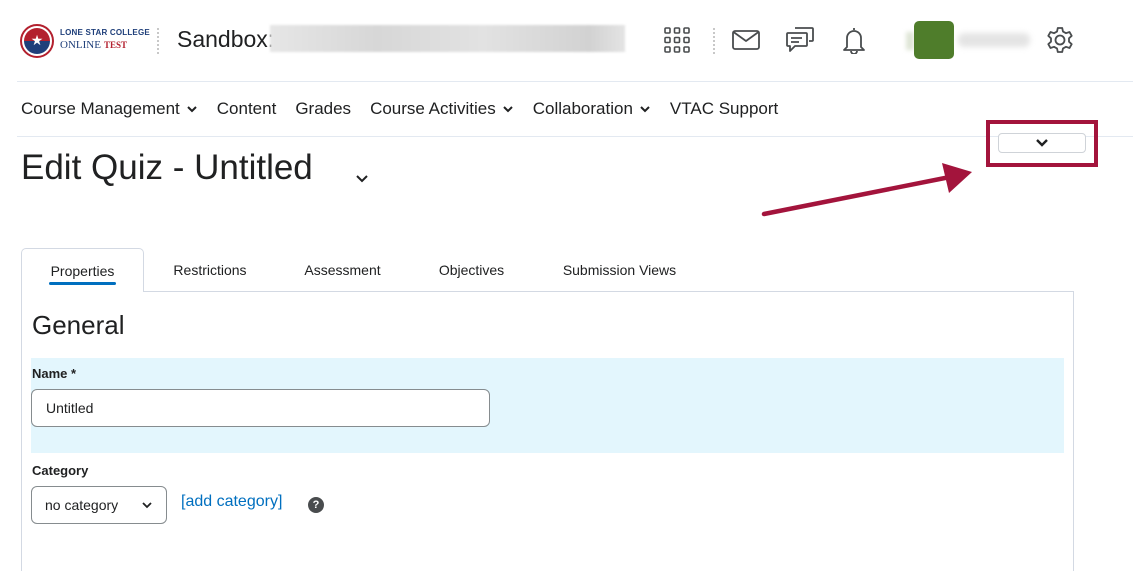 The image size is (1147, 571). What do you see at coordinates (100, 108) in the screenshot?
I see `nav-label: Course Management` at bounding box center [100, 108].